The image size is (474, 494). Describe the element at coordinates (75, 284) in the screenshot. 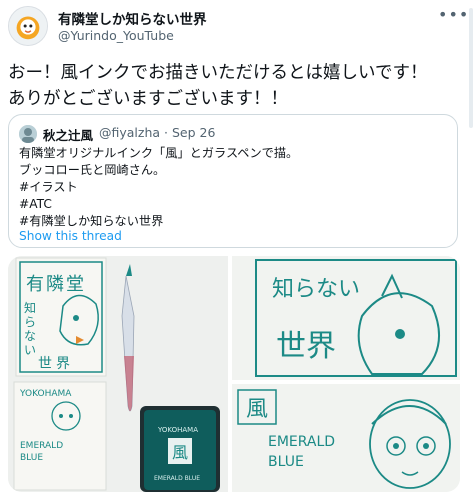

I see `photo1-sign-char: 堂` at that location.